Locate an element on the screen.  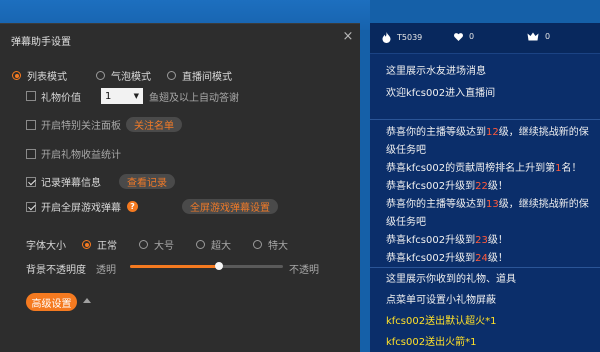
chat-line: kfcs002送出火箭*1 is located at coordinates (488, 343).